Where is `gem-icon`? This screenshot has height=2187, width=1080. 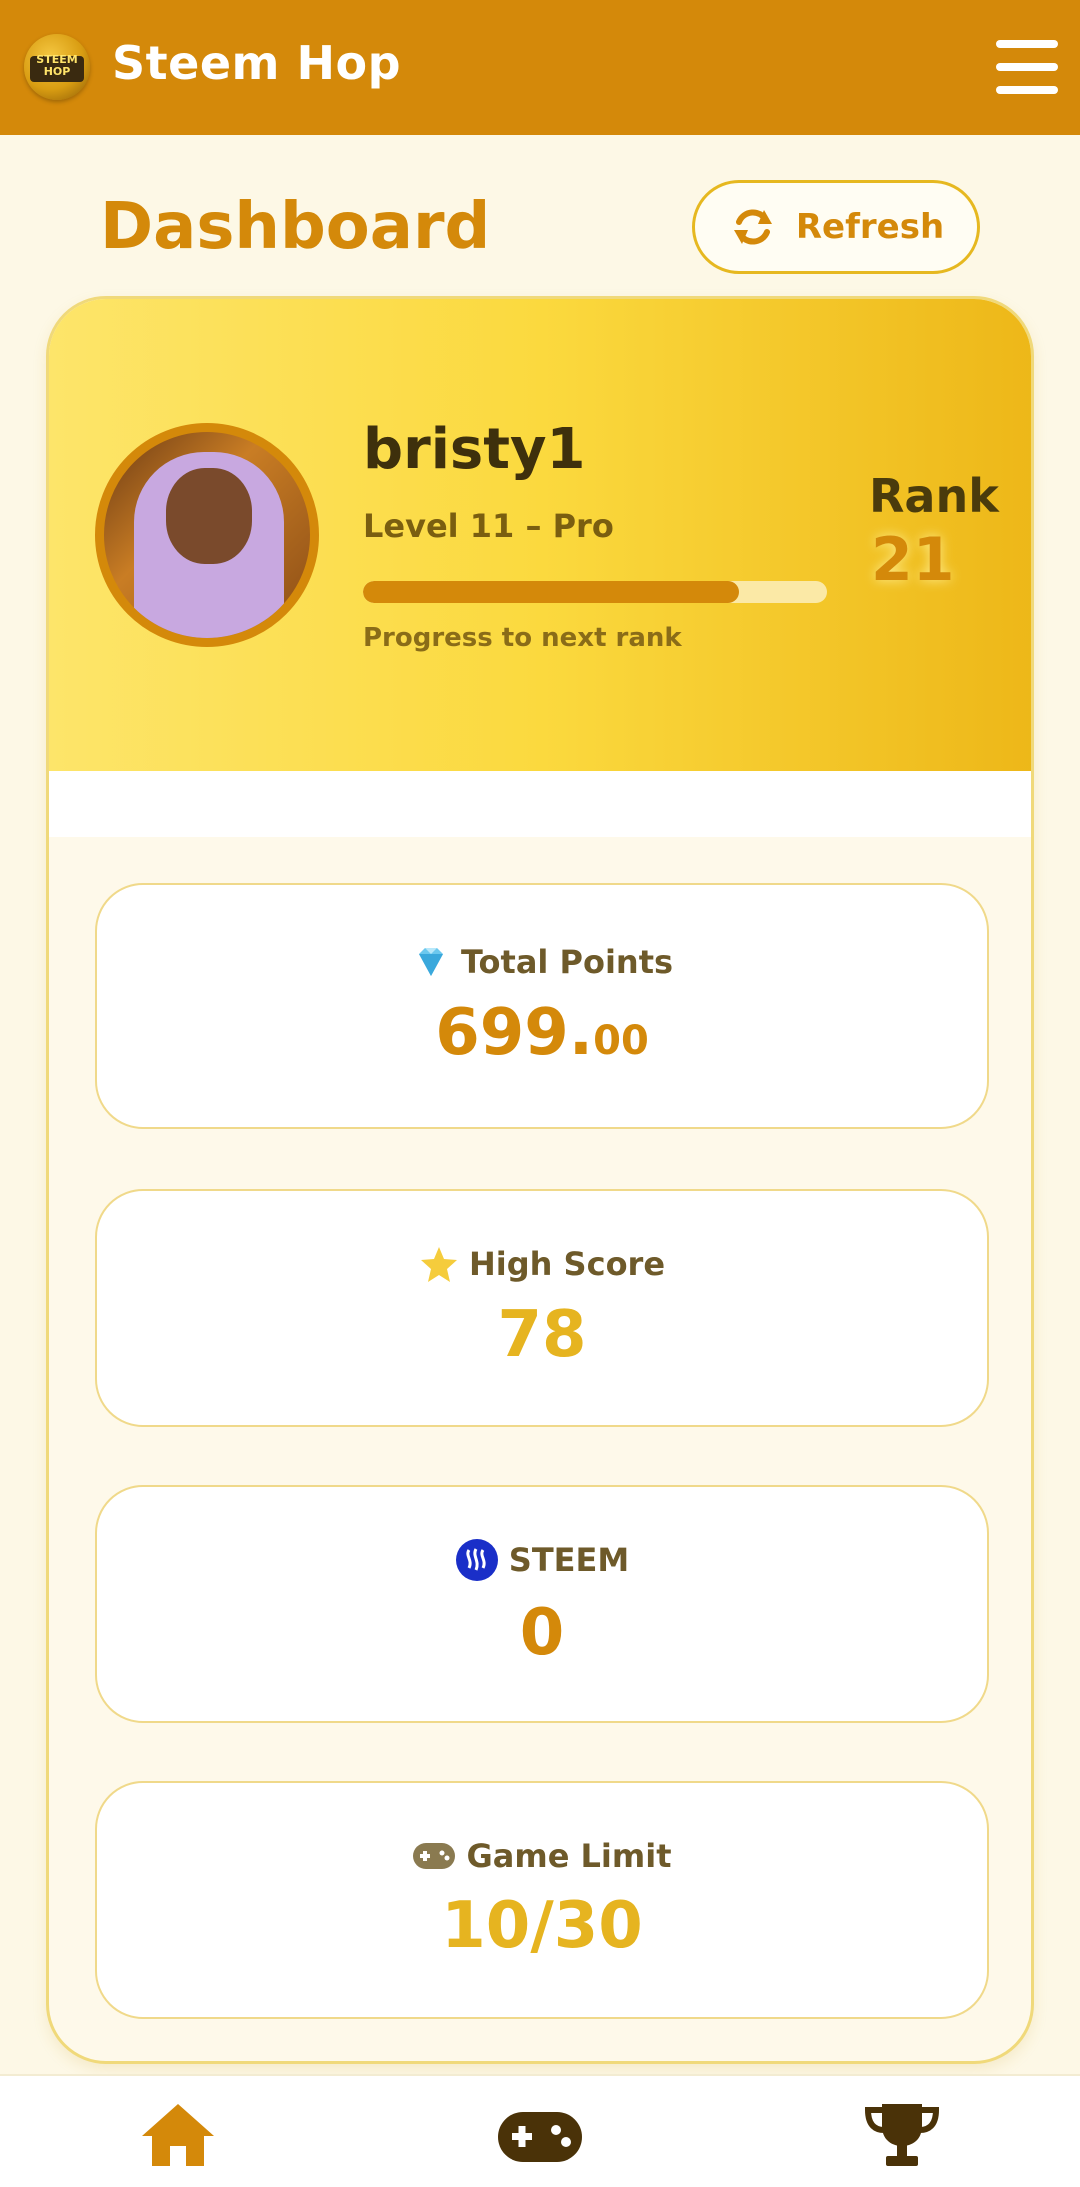 gem-icon is located at coordinates (430, 962).